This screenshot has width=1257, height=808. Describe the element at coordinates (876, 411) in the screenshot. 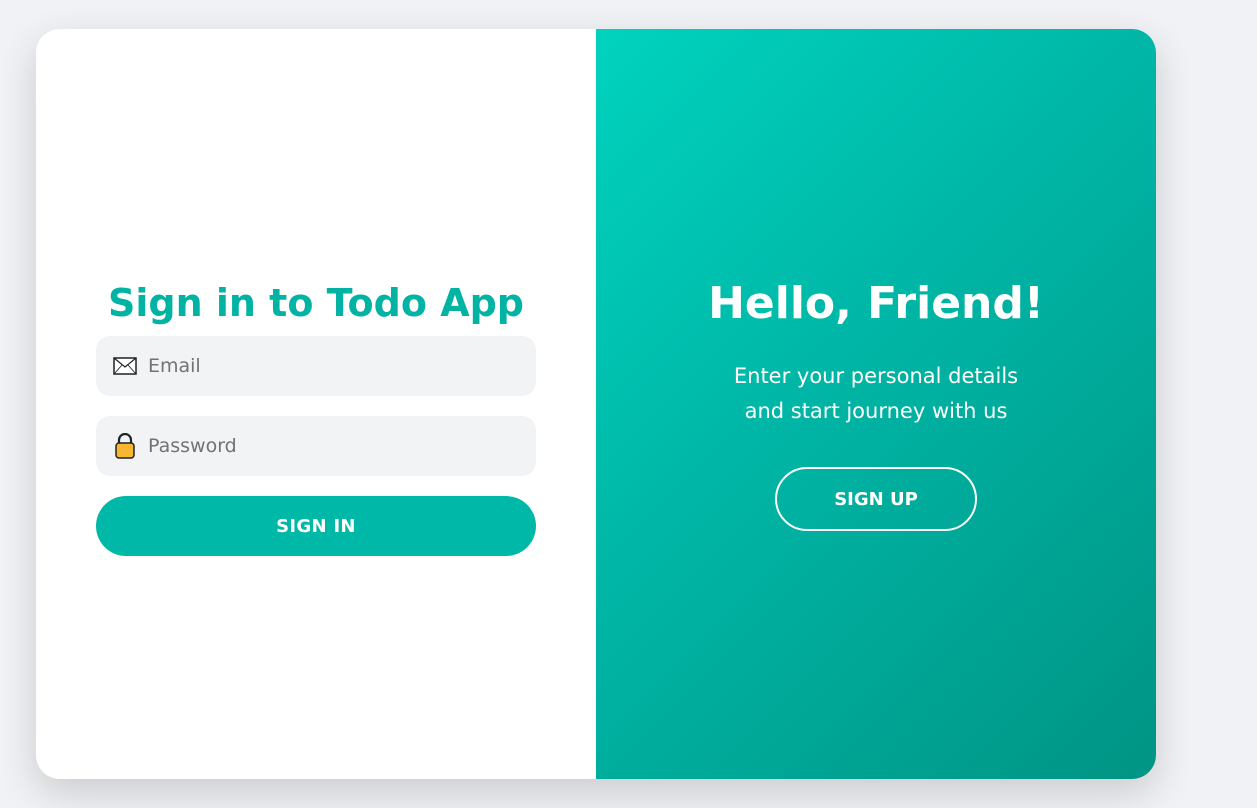

I see `welcome-line-2: and start journey with us` at that location.